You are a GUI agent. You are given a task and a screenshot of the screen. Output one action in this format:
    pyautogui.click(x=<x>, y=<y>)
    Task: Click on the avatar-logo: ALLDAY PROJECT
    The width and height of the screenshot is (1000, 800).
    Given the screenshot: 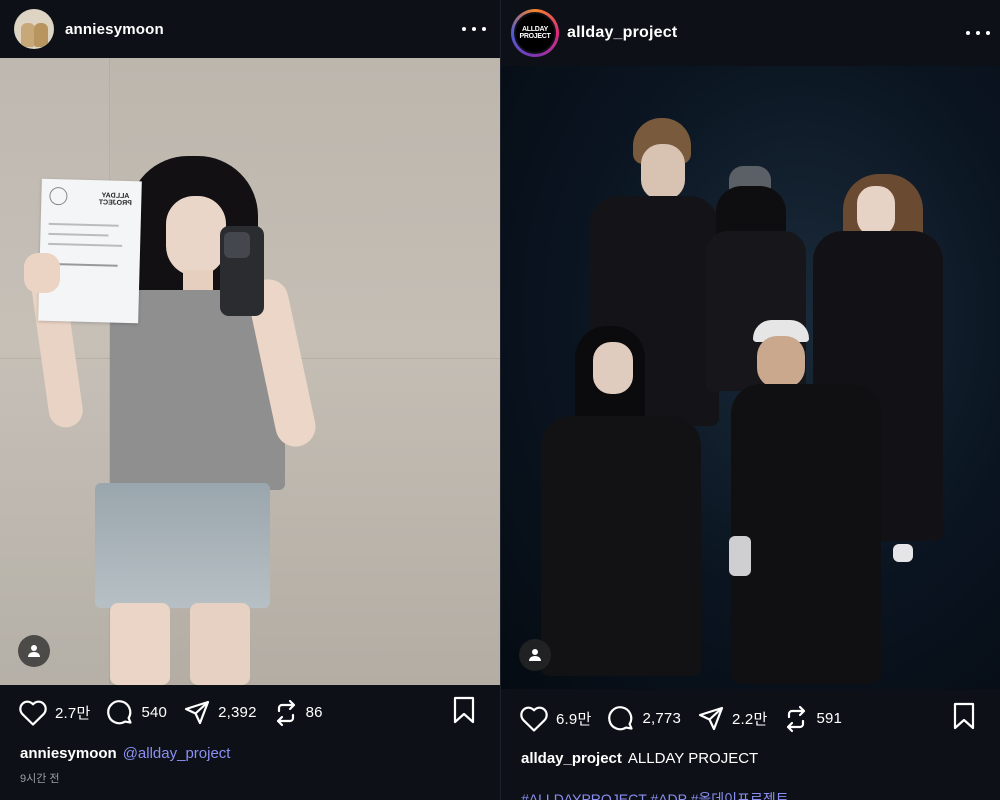 What is the action you would take?
    pyautogui.click(x=535, y=33)
    